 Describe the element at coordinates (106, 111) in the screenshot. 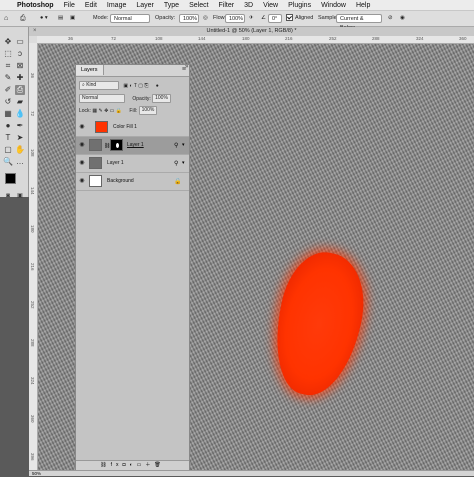

I see `lock-position-icon: ✥` at that location.